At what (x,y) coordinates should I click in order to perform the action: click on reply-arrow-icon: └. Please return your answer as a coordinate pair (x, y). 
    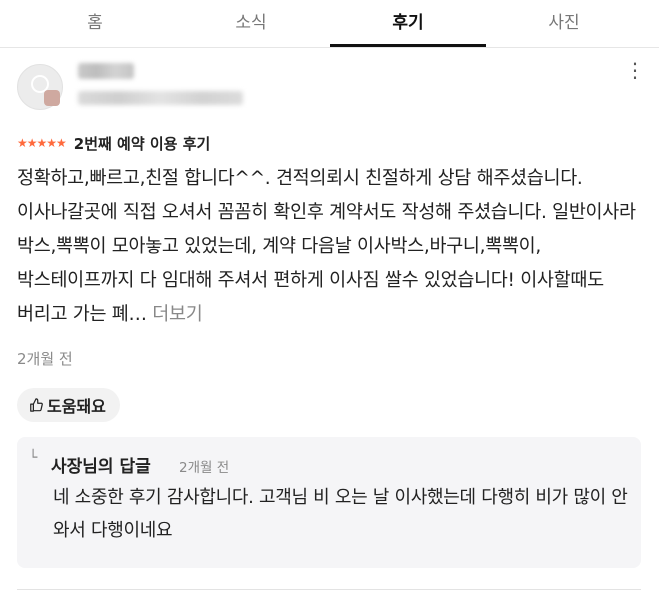
    Looking at the image, I should click on (33, 458).